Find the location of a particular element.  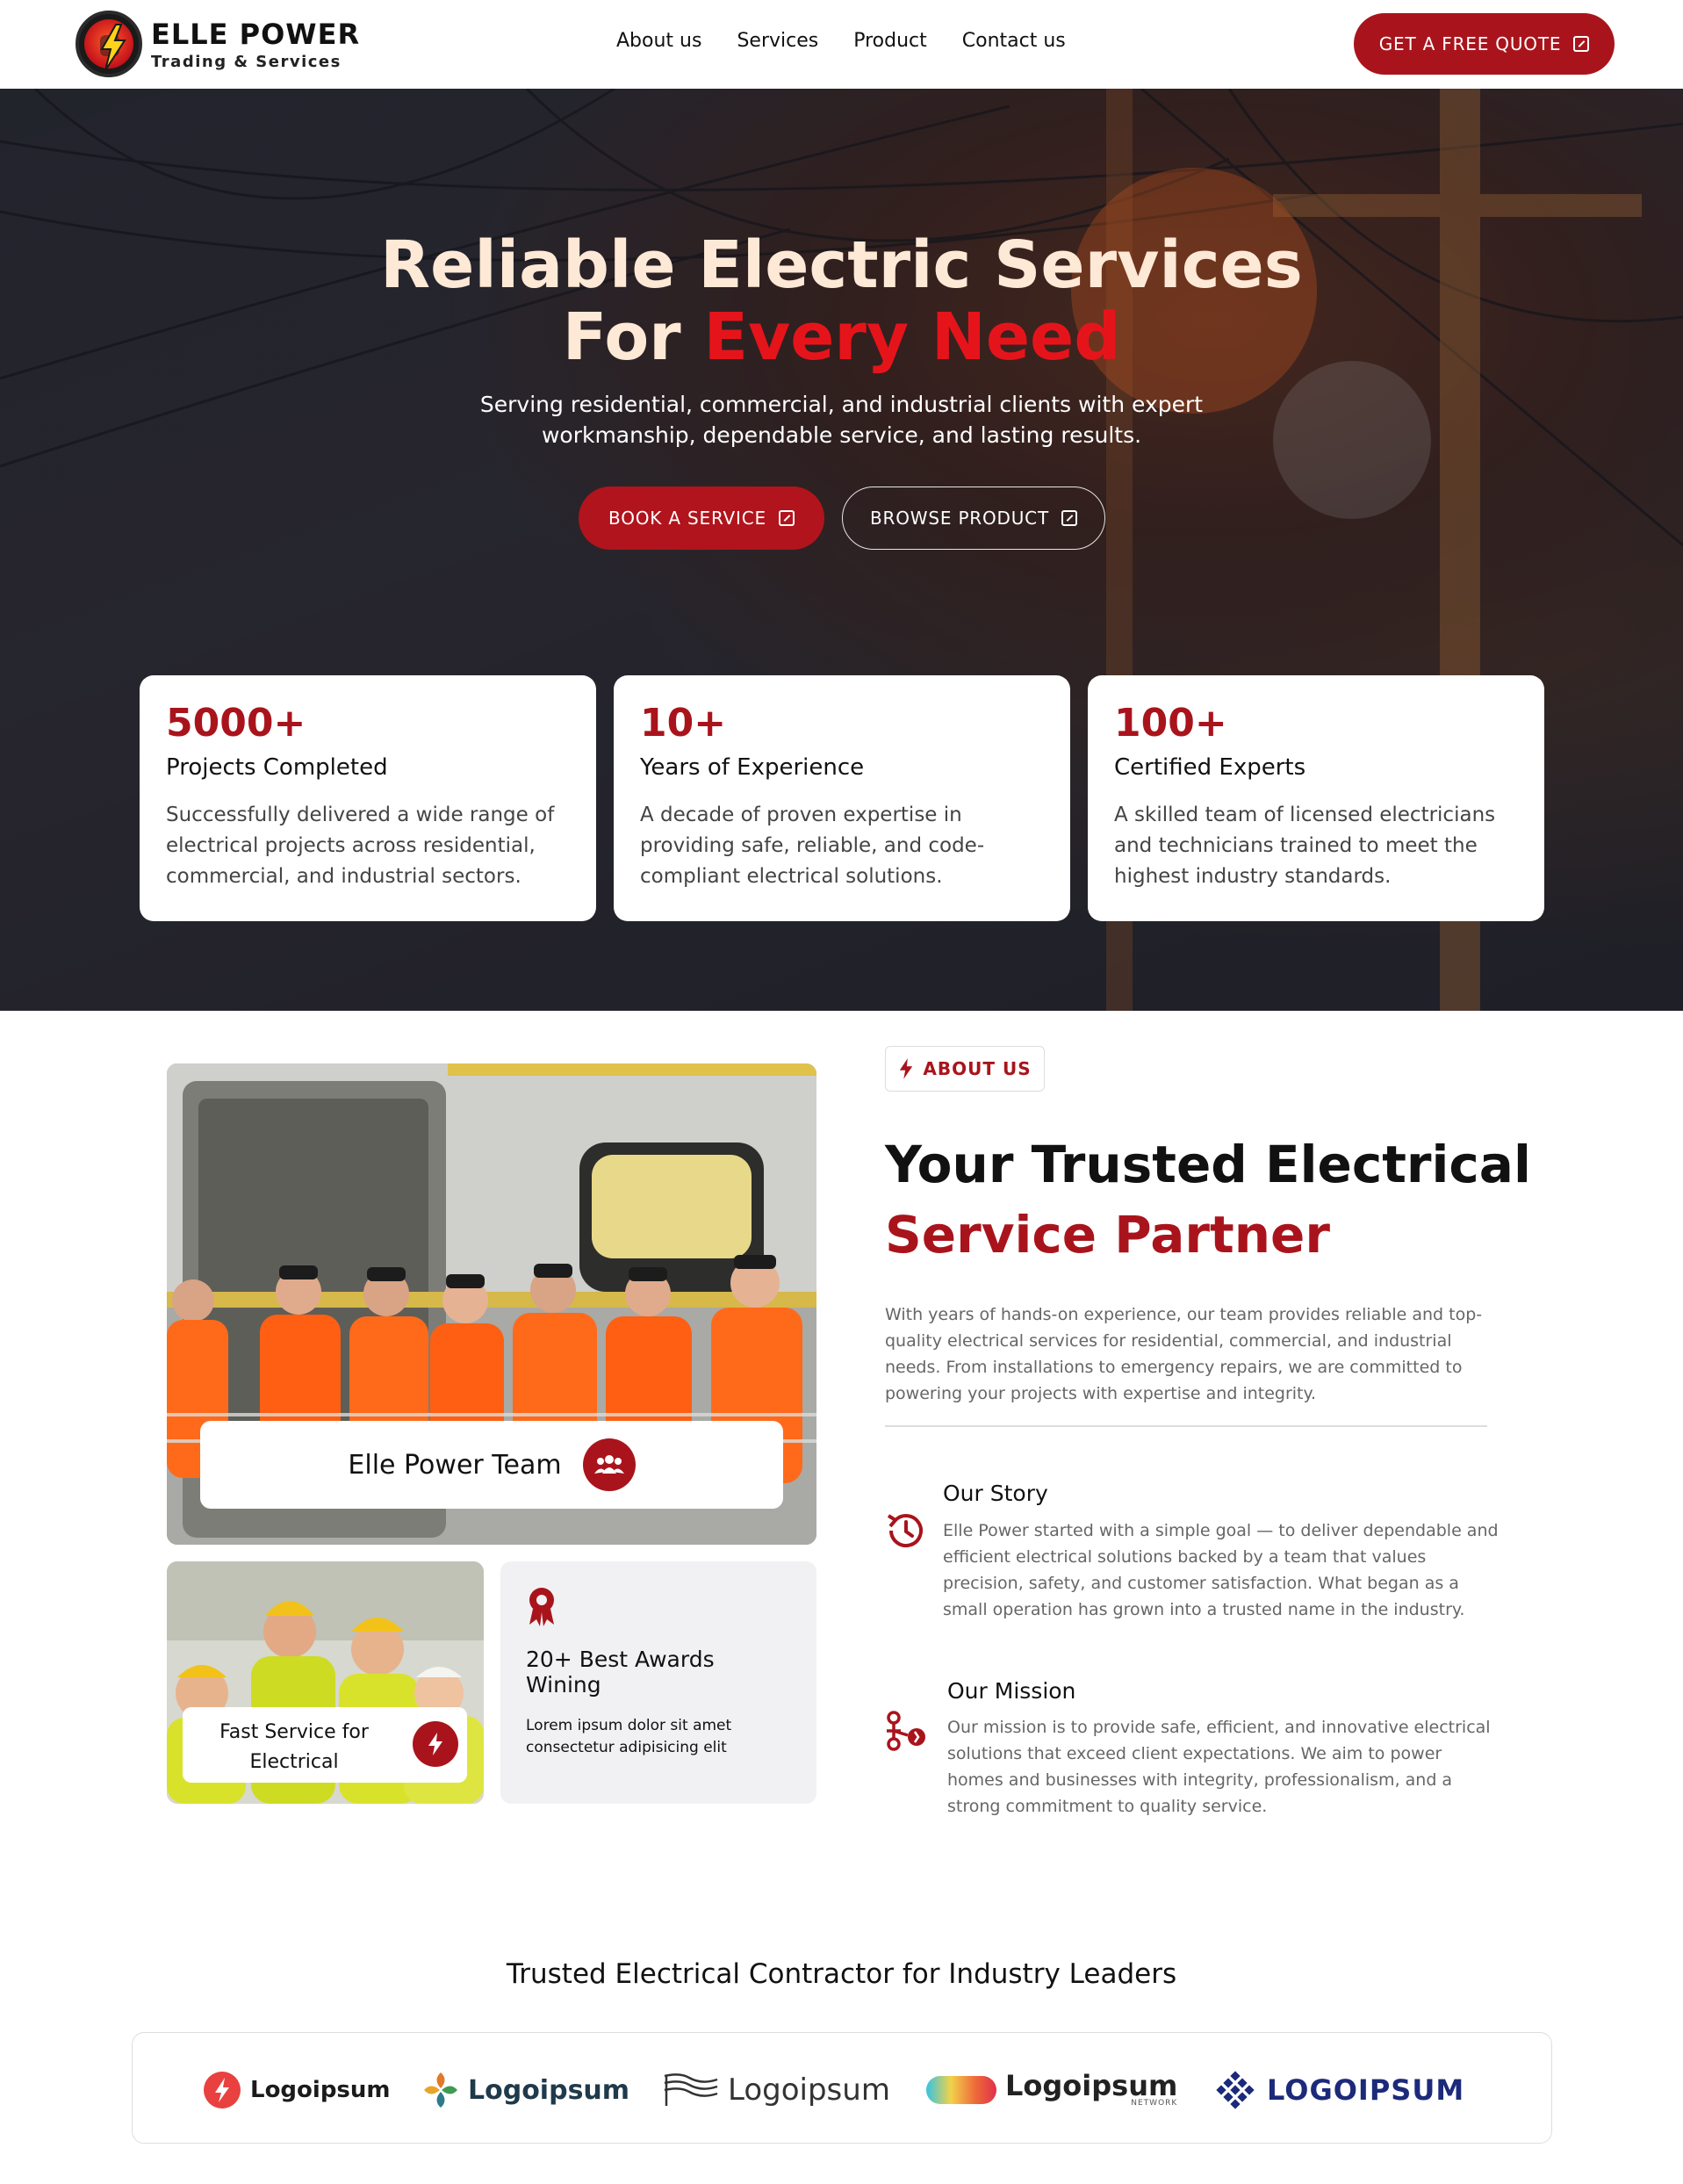

partner-logo-5-text: LOGOIPSUM is located at coordinates (1366, 2090).